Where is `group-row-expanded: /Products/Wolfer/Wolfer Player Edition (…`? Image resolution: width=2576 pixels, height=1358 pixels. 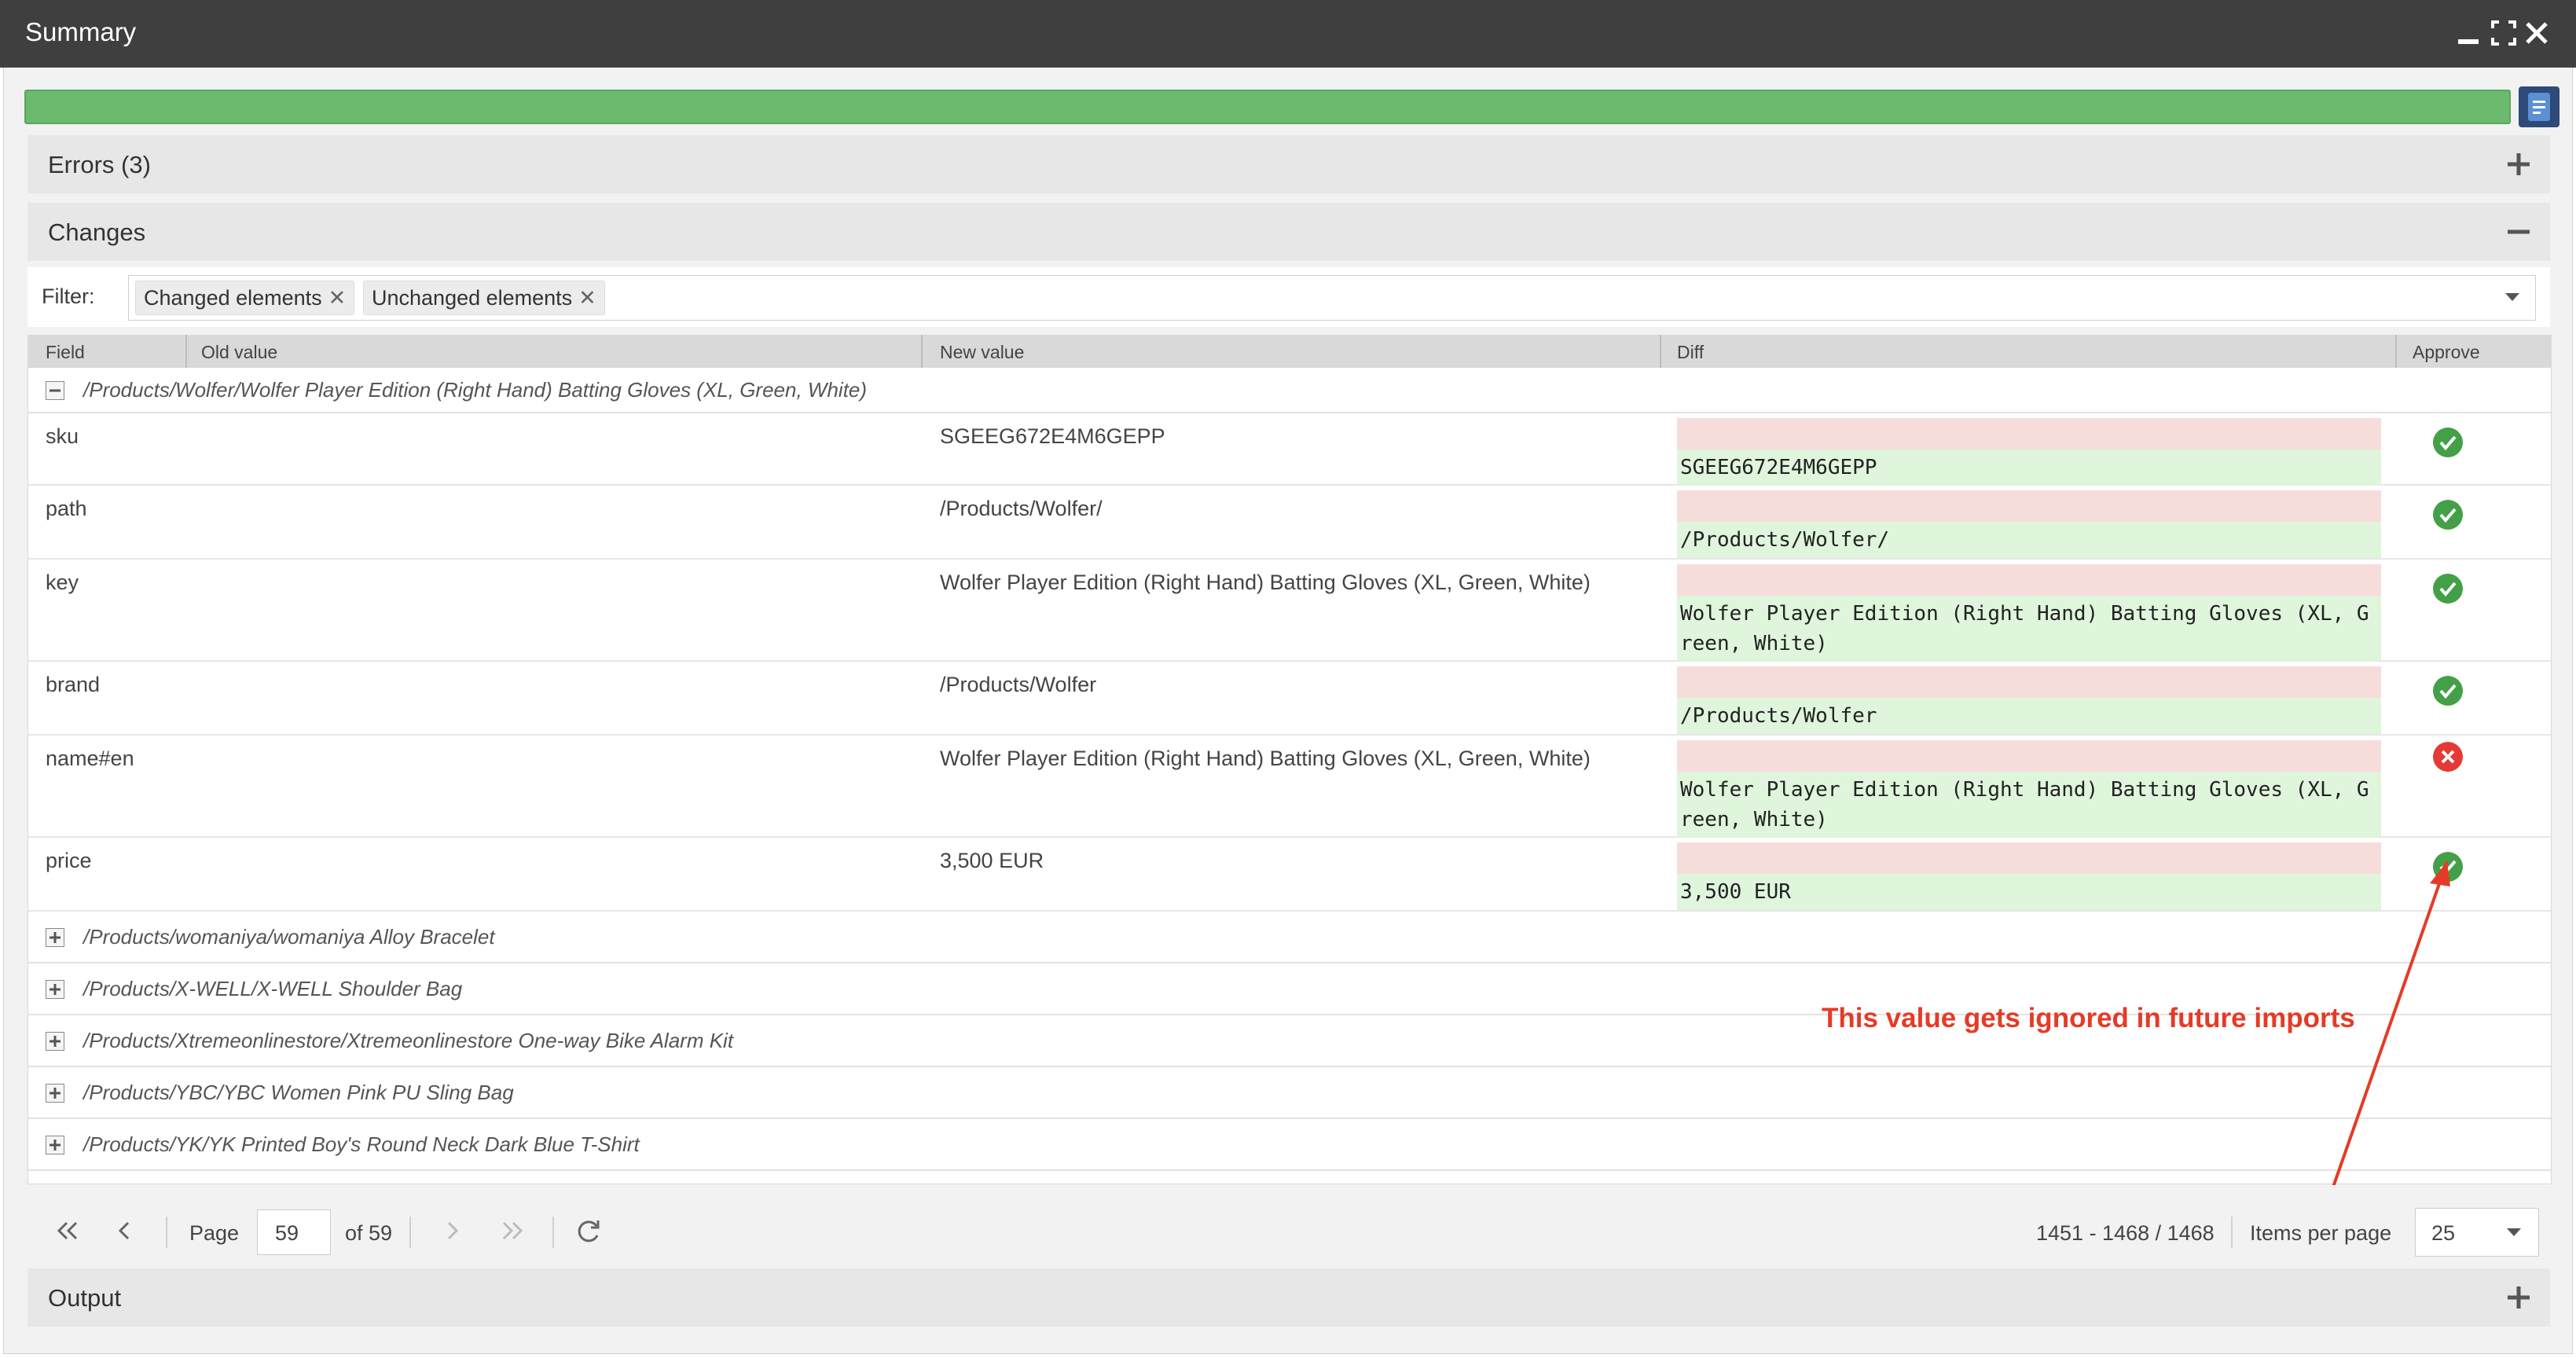
group-row-expanded: /Products/Wolfer/Wolfer Player Edition (… is located at coordinates (1289, 390).